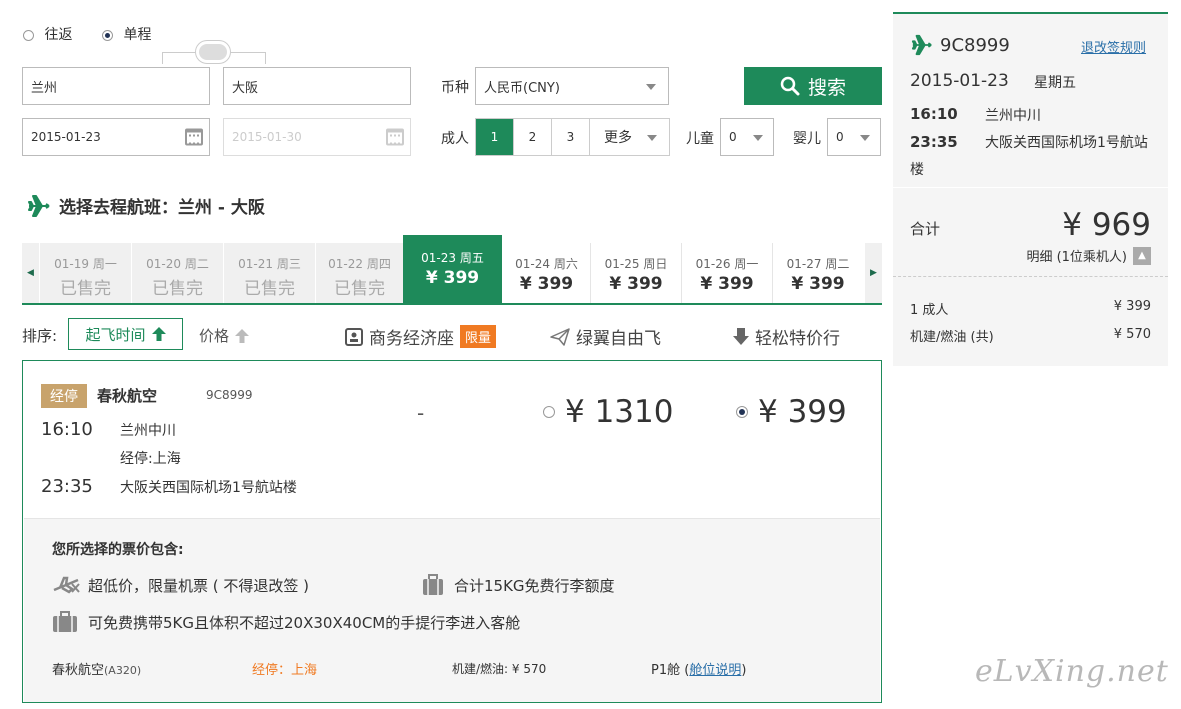 Image resolution: width=1181 pixels, height=709 pixels. Describe the element at coordinates (178, 273) in the screenshot. I see `date-cell: 01-20 周二 已售完` at that location.